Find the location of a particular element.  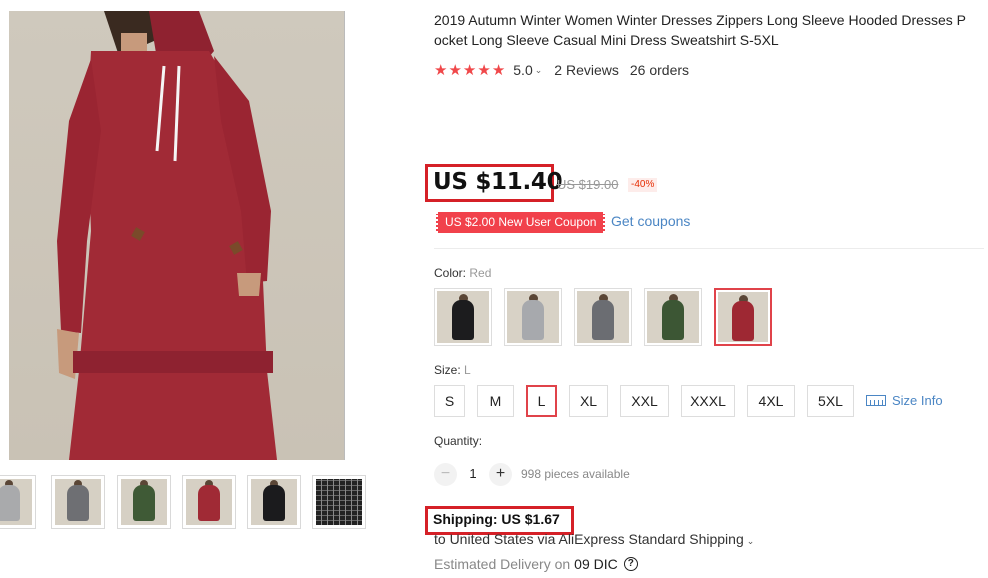

delivery-prefix: Estimated Delivery on is located at coordinates (502, 564).